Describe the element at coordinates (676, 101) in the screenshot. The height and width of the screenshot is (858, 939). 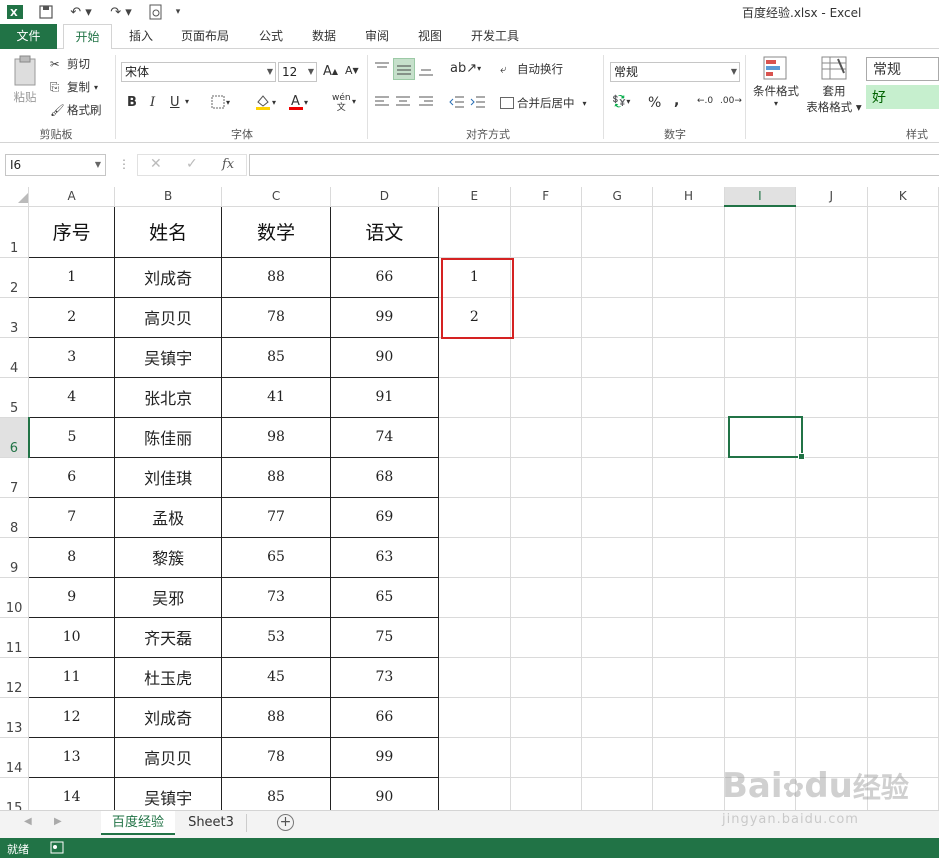
I see `comma-button: ,` at that location.